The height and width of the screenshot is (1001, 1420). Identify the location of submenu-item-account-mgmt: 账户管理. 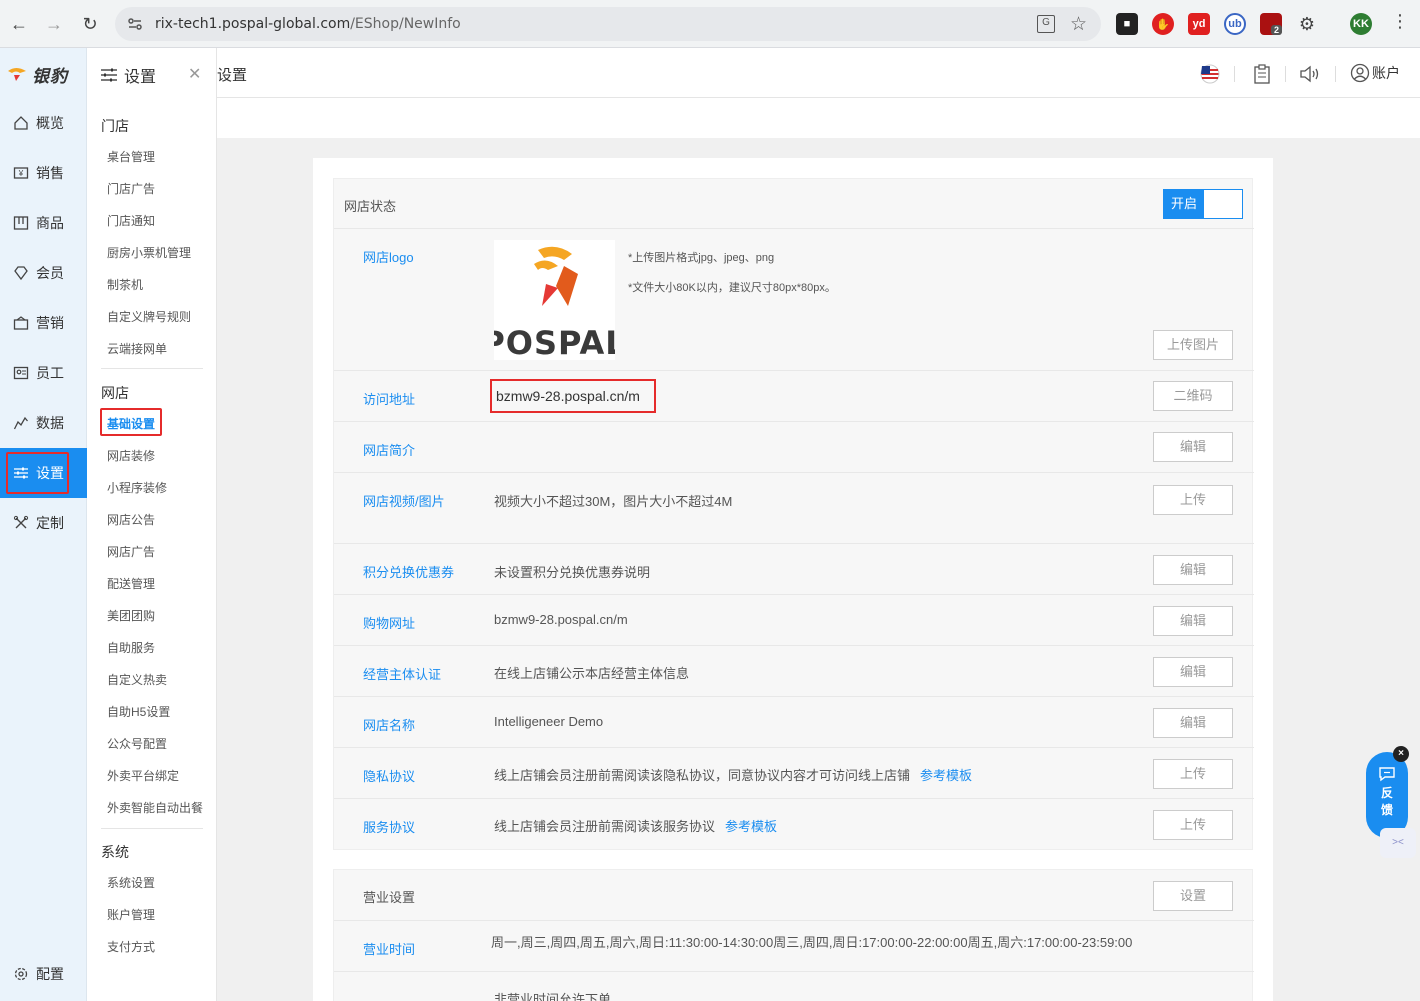
(131, 914).